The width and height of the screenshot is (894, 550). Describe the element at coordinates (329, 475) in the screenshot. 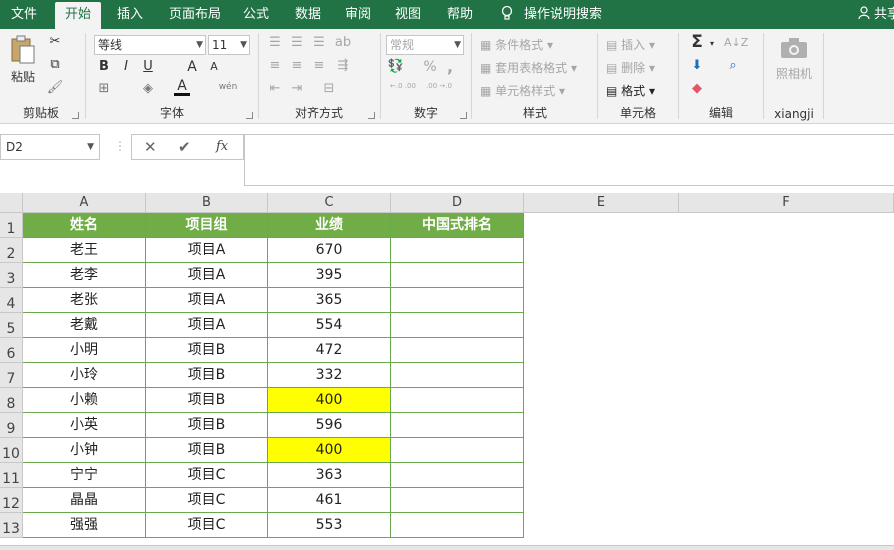

I see `table-cell: 363` at that location.